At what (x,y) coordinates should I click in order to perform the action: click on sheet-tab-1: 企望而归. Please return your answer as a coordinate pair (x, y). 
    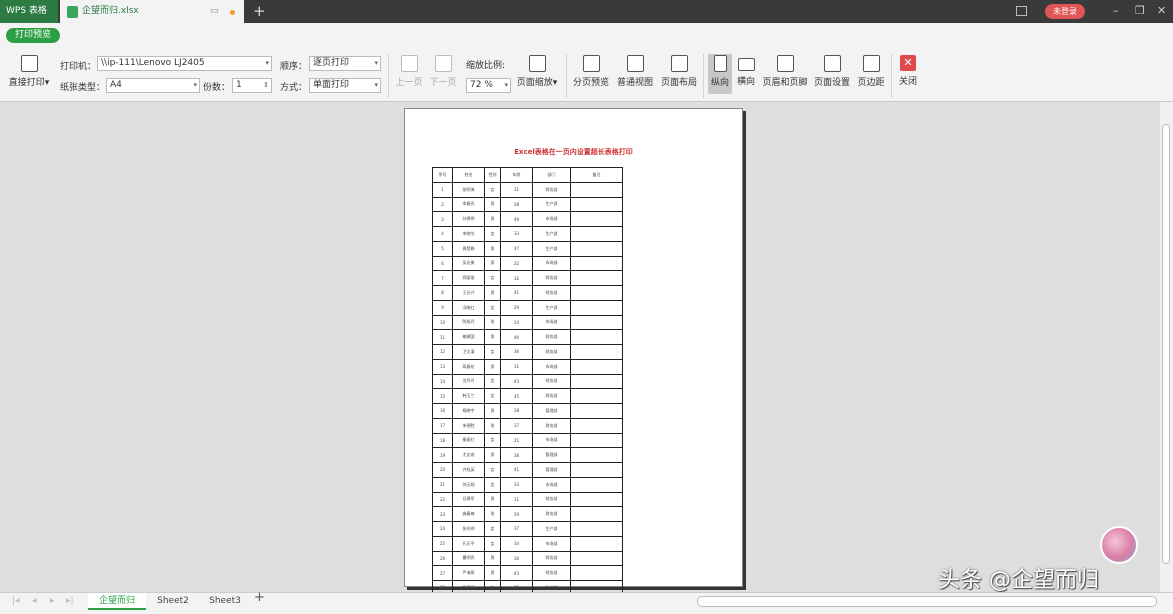
    Looking at the image, I should click on (117, 601).